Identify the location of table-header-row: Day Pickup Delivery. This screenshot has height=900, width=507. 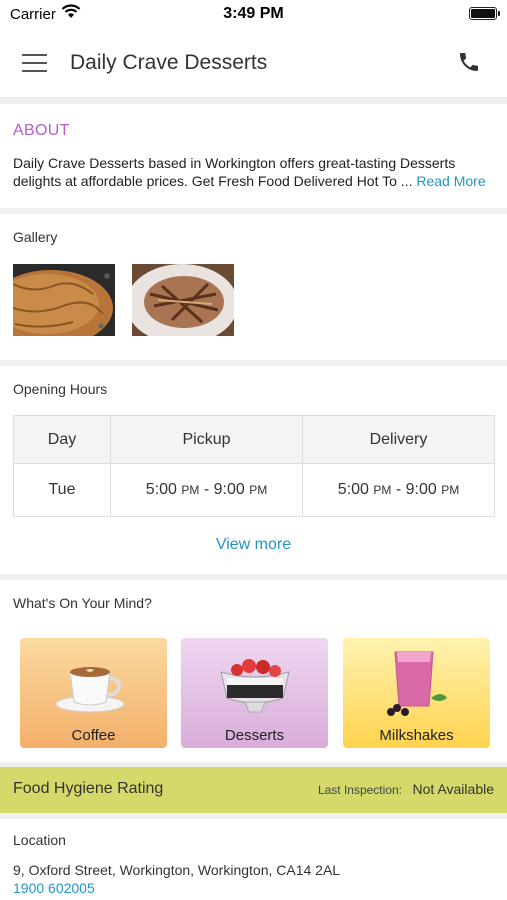
(254, 439).